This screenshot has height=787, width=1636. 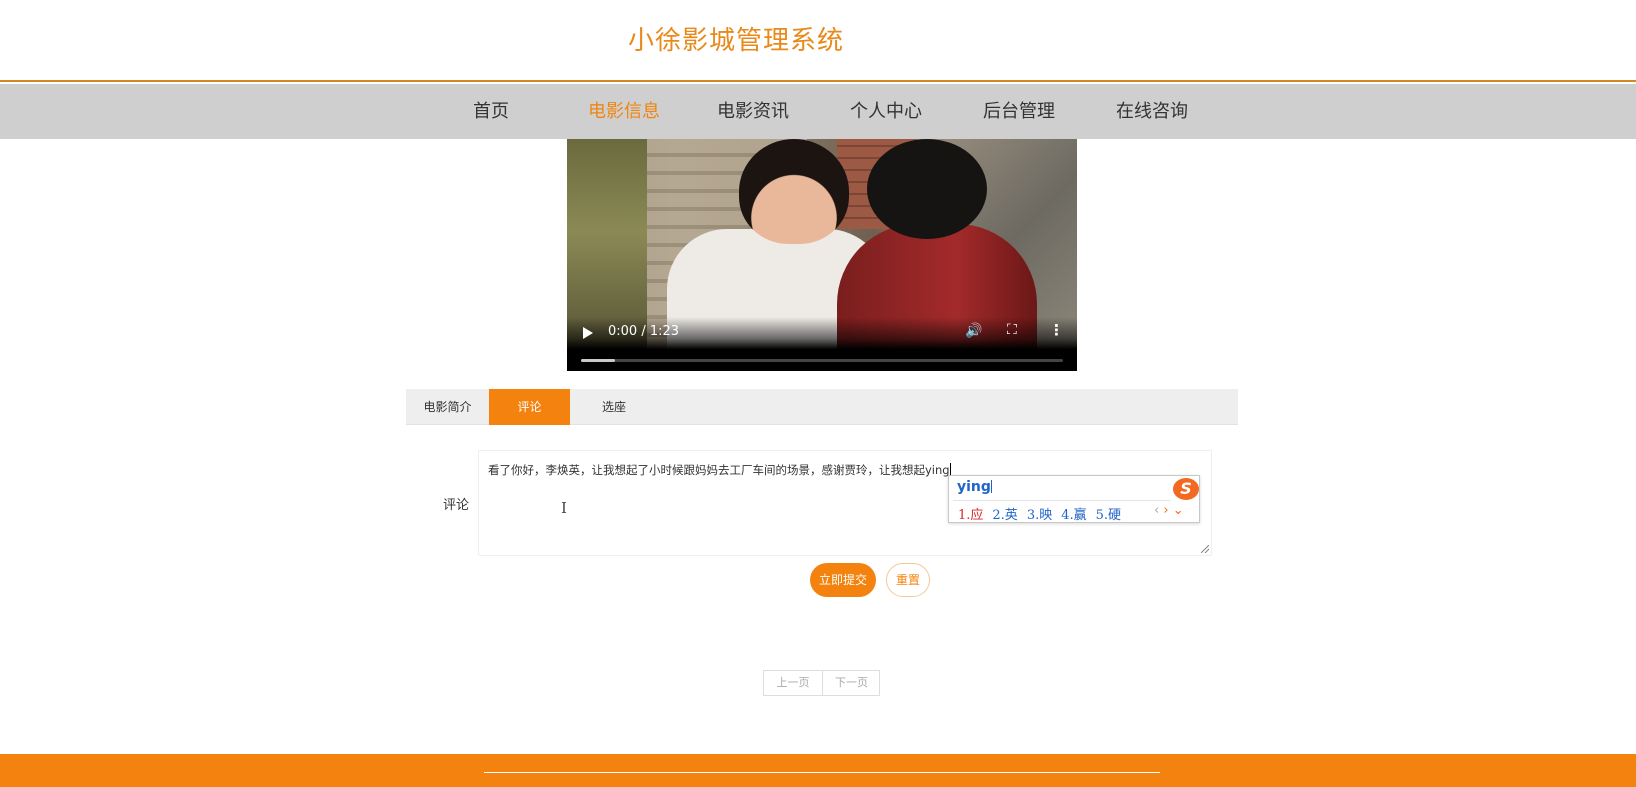 What do you see at coordinates (973, 331) in the screenshot?
I see `volume-icon: 🔊` at bounding box center [973, 331].